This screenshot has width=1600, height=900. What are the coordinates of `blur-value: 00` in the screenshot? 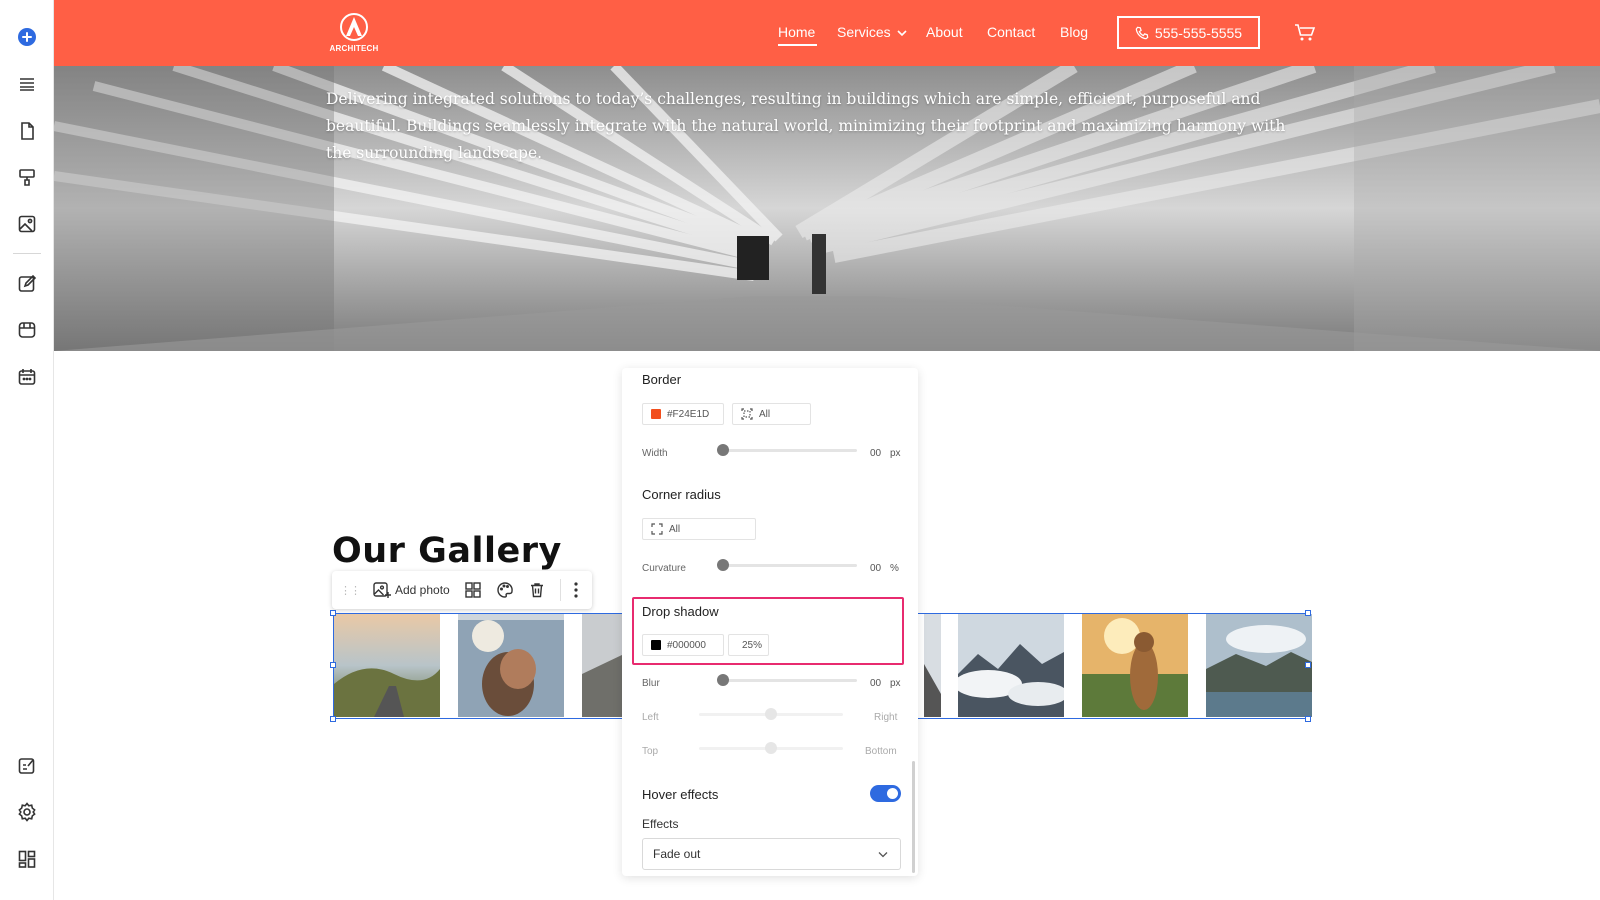 It's located at (876, 683).